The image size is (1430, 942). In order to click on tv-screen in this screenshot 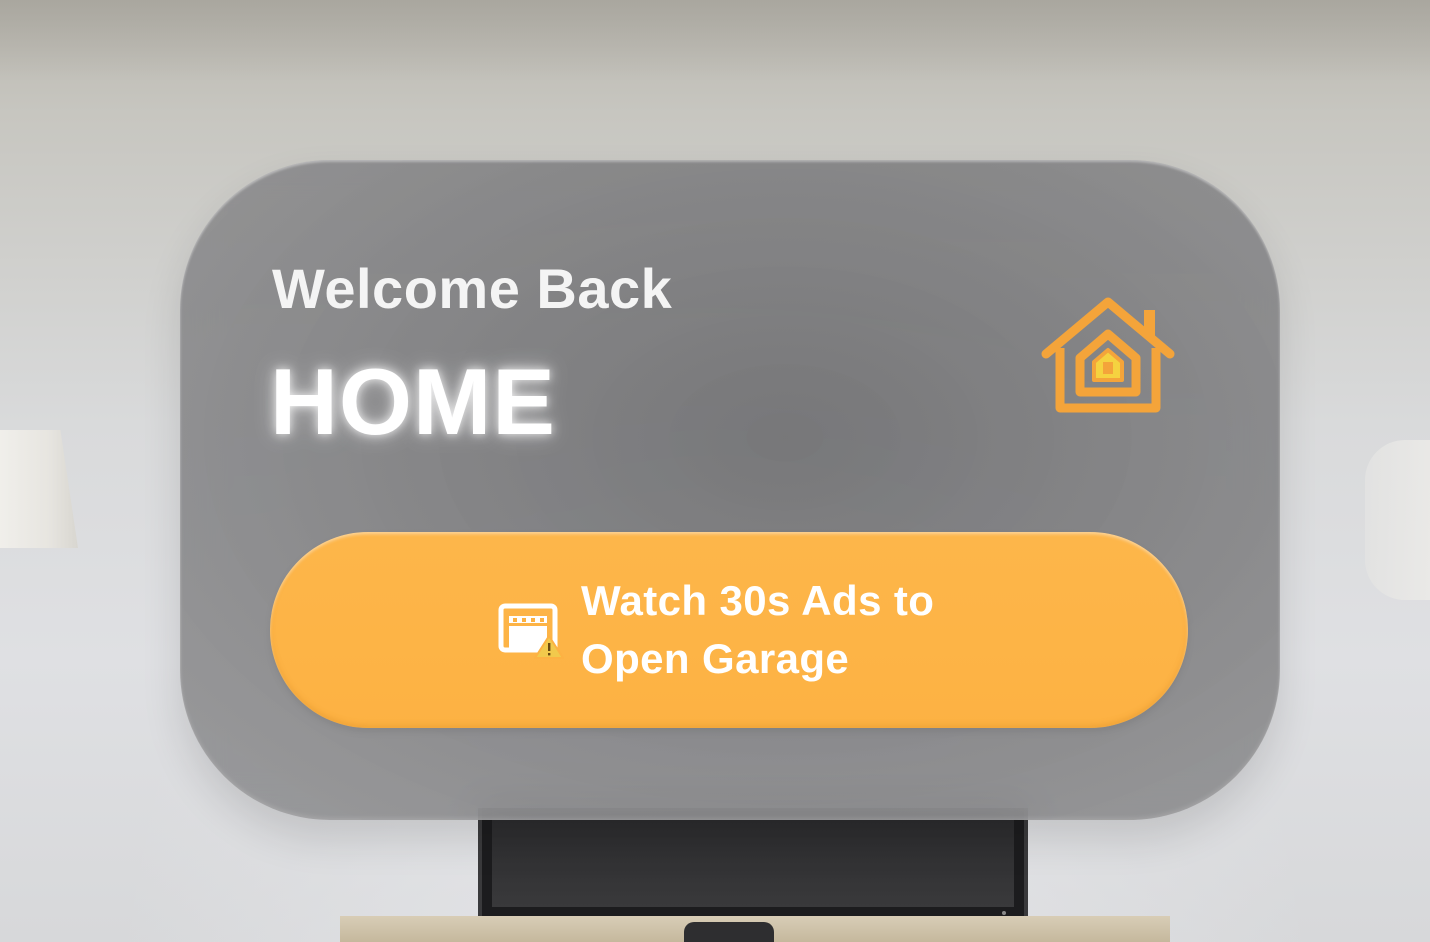, I will do `click(753, 857)`.